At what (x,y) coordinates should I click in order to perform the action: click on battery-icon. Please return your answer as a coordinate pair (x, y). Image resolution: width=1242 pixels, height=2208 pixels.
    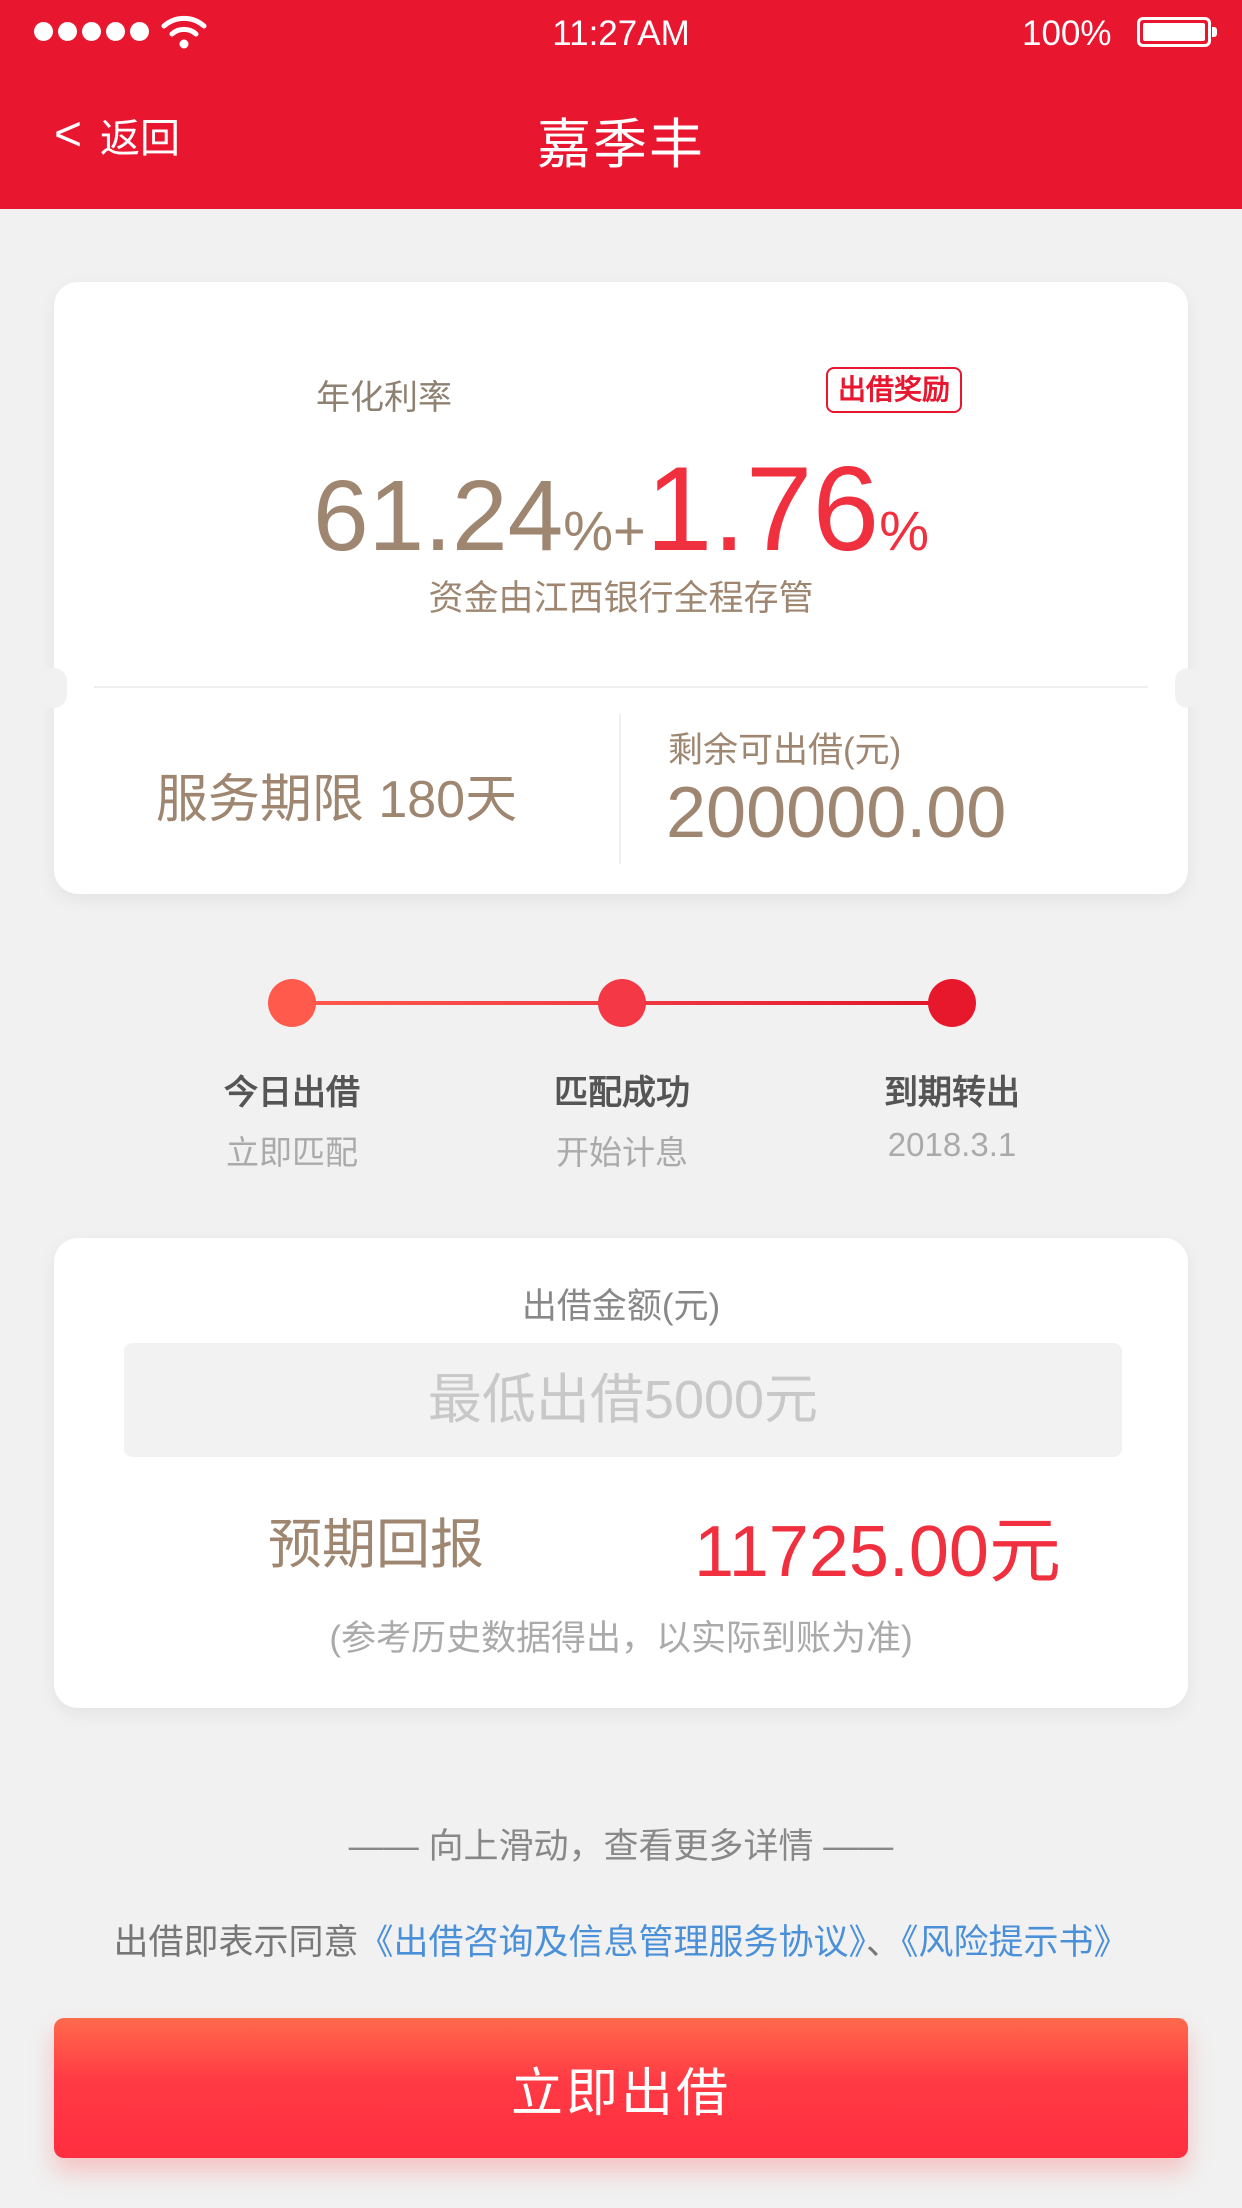
    Looking at the image, I should click on (1177, 32).